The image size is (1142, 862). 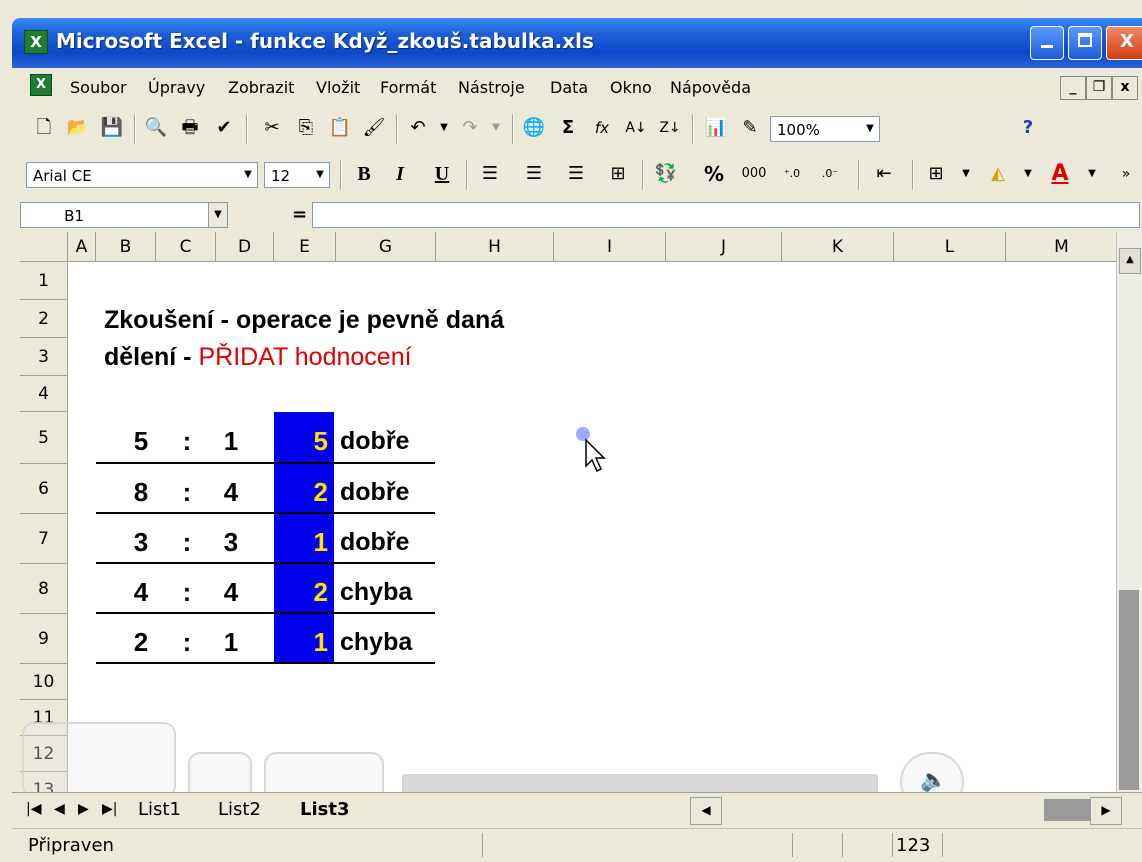 What do you see at coordinates (301, 642) in the screenshot?
I see `result-cell: 1` at bounding box center [301, 642].